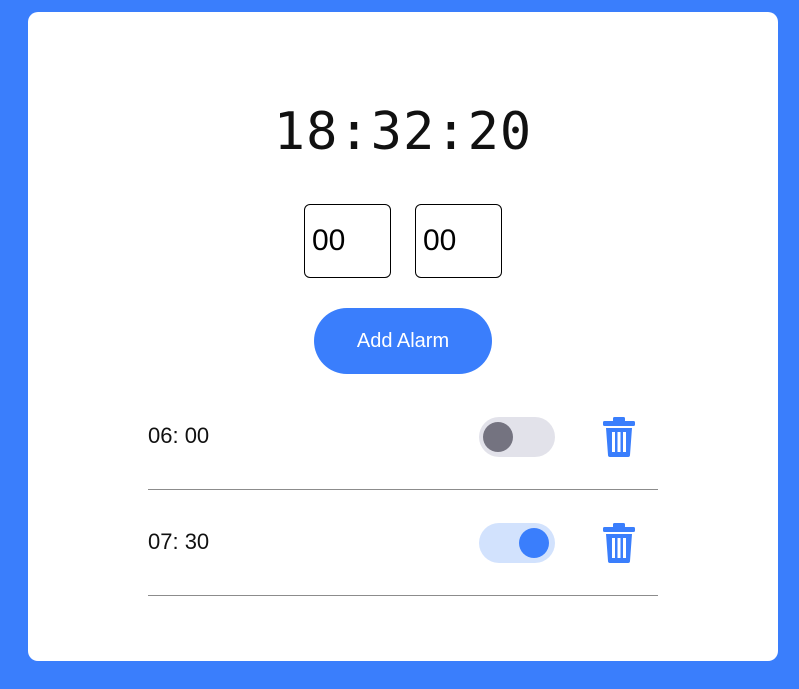 The width and height of the screenshot is (799, 689). I want to click on add-alarm-button: Add Alarm, so click(403, 341).